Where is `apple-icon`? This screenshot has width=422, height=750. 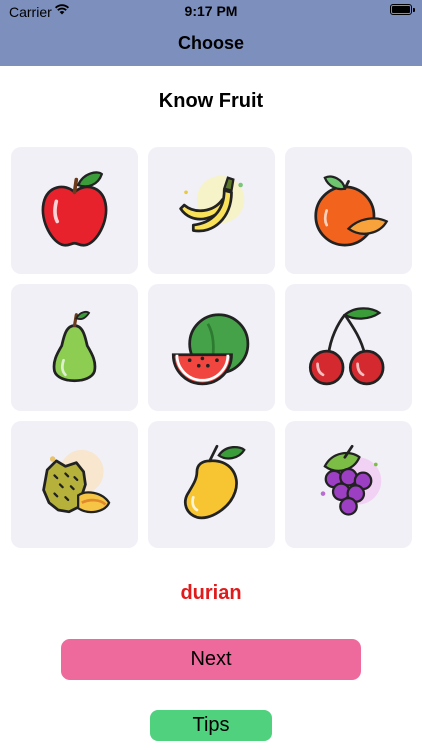
apple-icon is located at coordinates (74, 209).